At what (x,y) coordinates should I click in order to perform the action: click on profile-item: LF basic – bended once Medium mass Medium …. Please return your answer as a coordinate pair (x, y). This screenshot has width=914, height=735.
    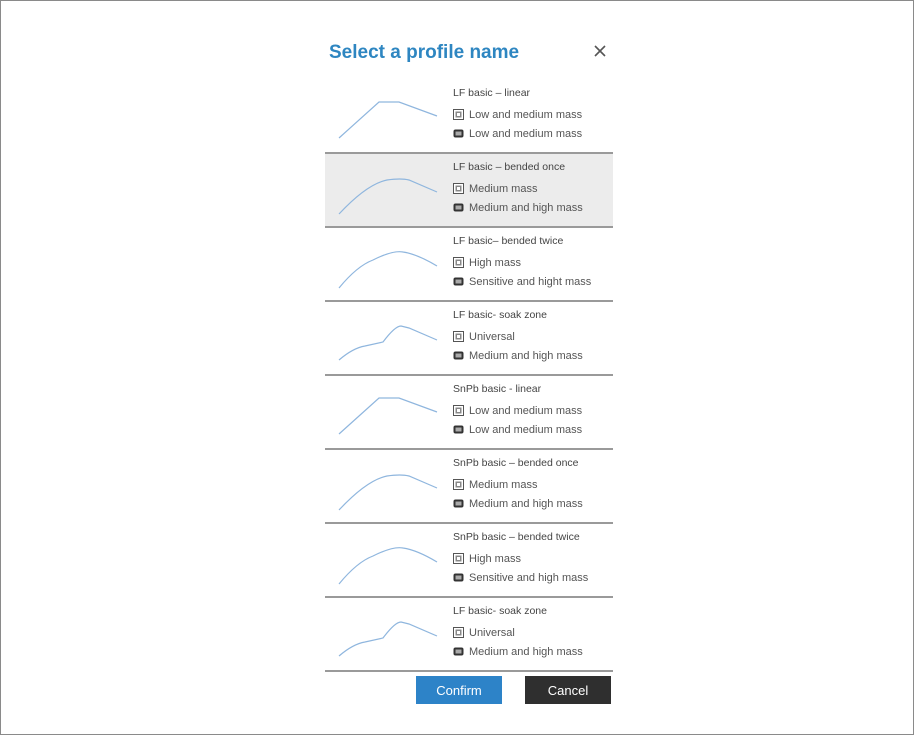
    Looking at the image, I should click on (469, 191).